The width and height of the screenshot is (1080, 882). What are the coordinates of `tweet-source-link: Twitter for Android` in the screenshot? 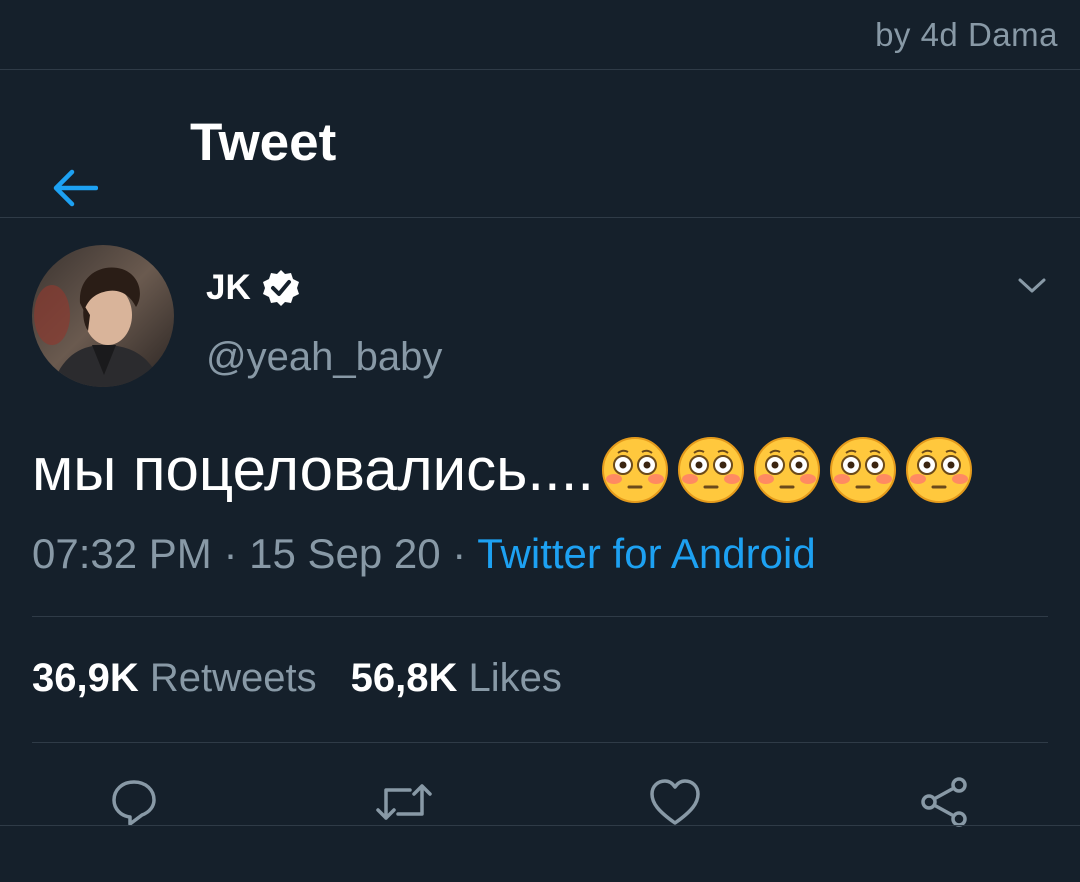 It's located at (646, 553).